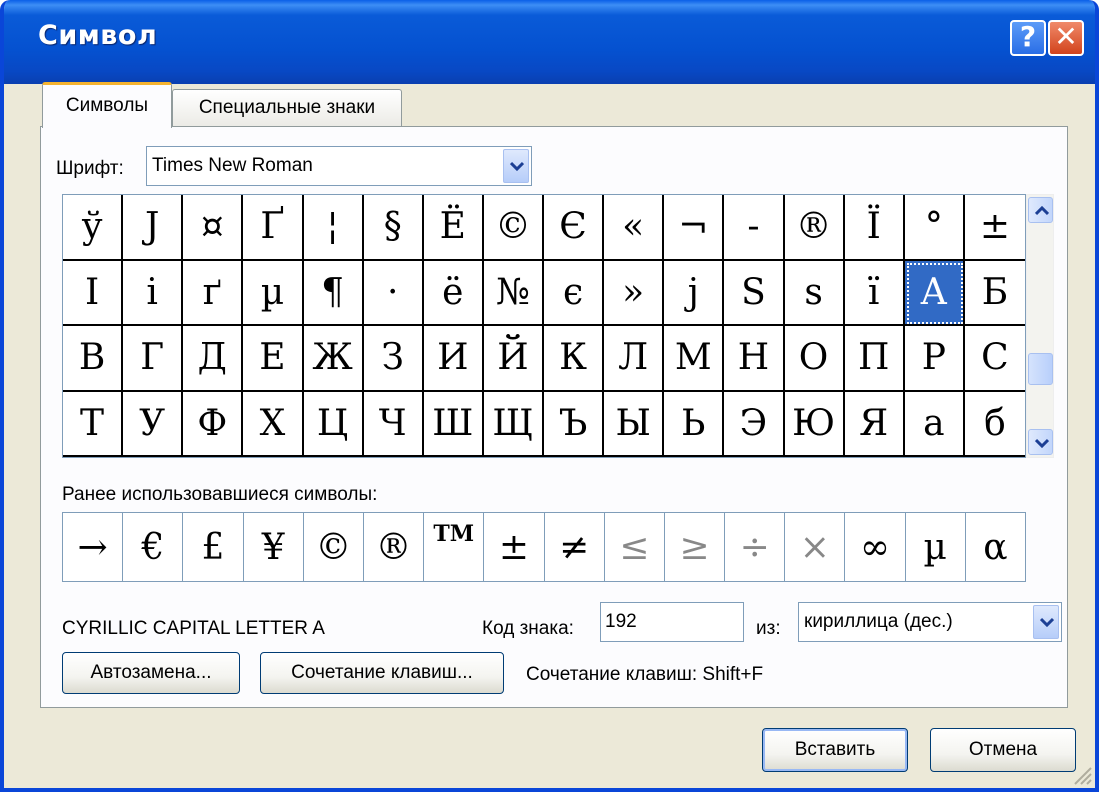  I want to click on scroll-thumb, so click(1040, 369).